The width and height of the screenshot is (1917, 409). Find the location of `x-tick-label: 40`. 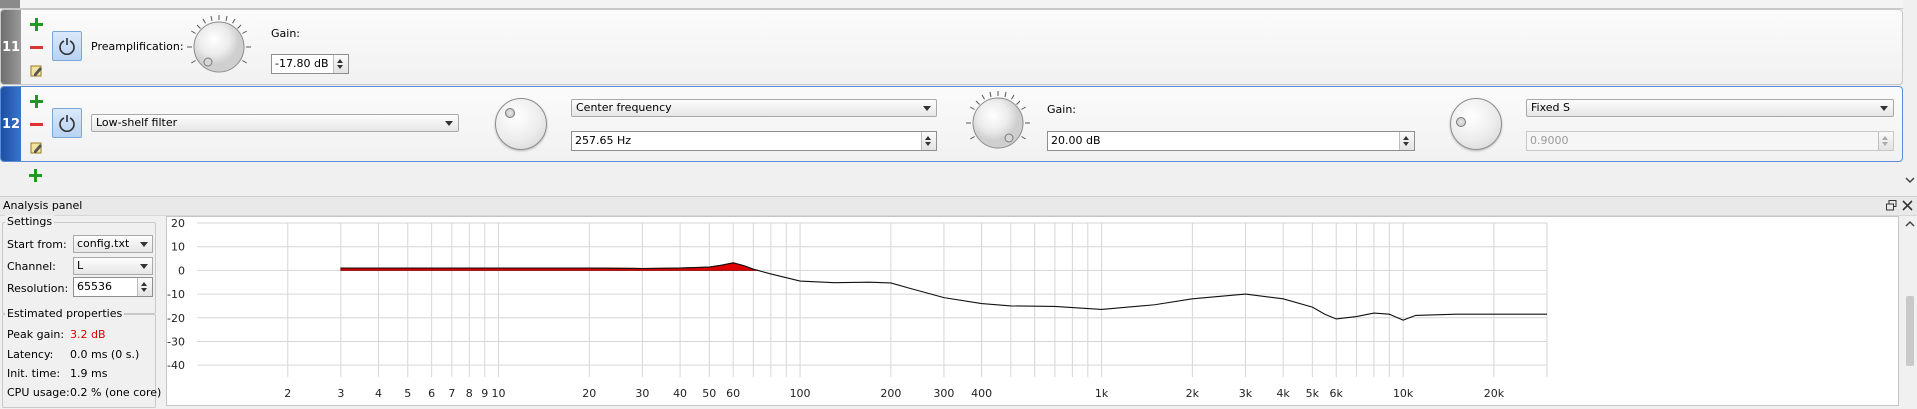

x-tick-label: 40 is located at coordinates (680, 393).